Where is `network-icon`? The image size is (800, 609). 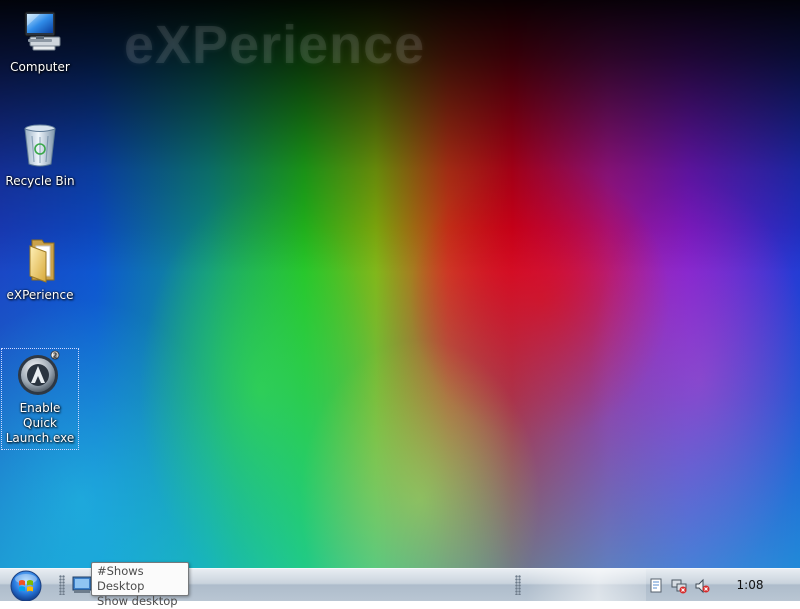
network-icon is located at coordinates (679, 586).